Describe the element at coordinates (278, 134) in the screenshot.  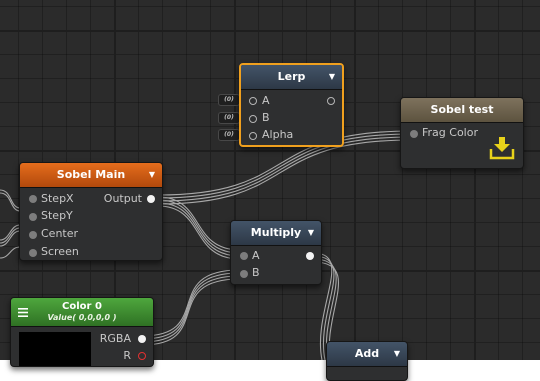
I see `lerp-input-alpha-label: Alpha` at that location.